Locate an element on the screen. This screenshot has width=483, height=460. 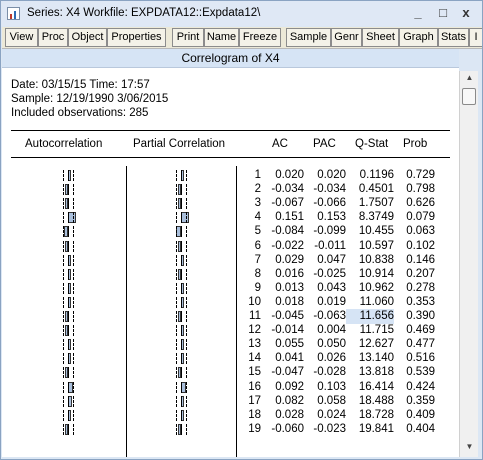
vertical-scrollbar: ▲ ▼ is located at coordinates (468, 264).